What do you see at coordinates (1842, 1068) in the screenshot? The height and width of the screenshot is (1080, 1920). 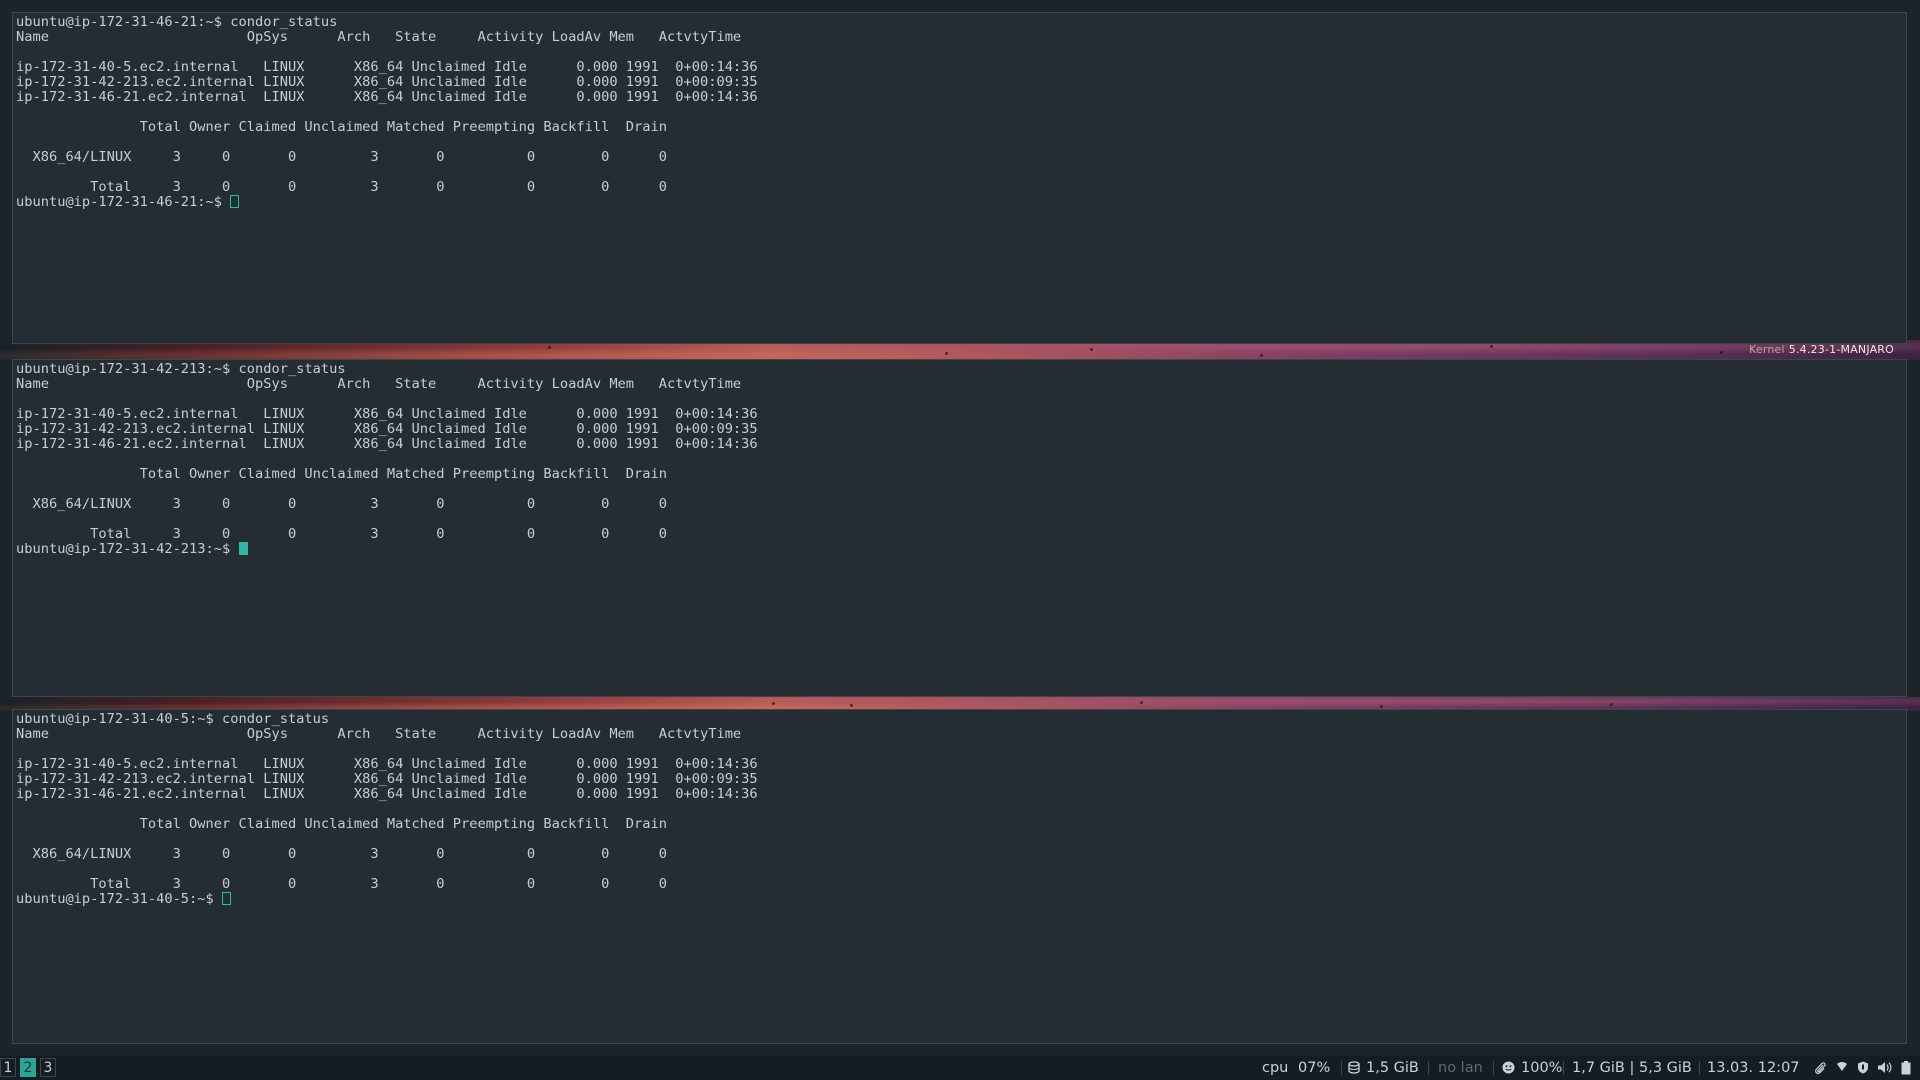 I see `wifi-icon` at bounding box center [1842, 1068].